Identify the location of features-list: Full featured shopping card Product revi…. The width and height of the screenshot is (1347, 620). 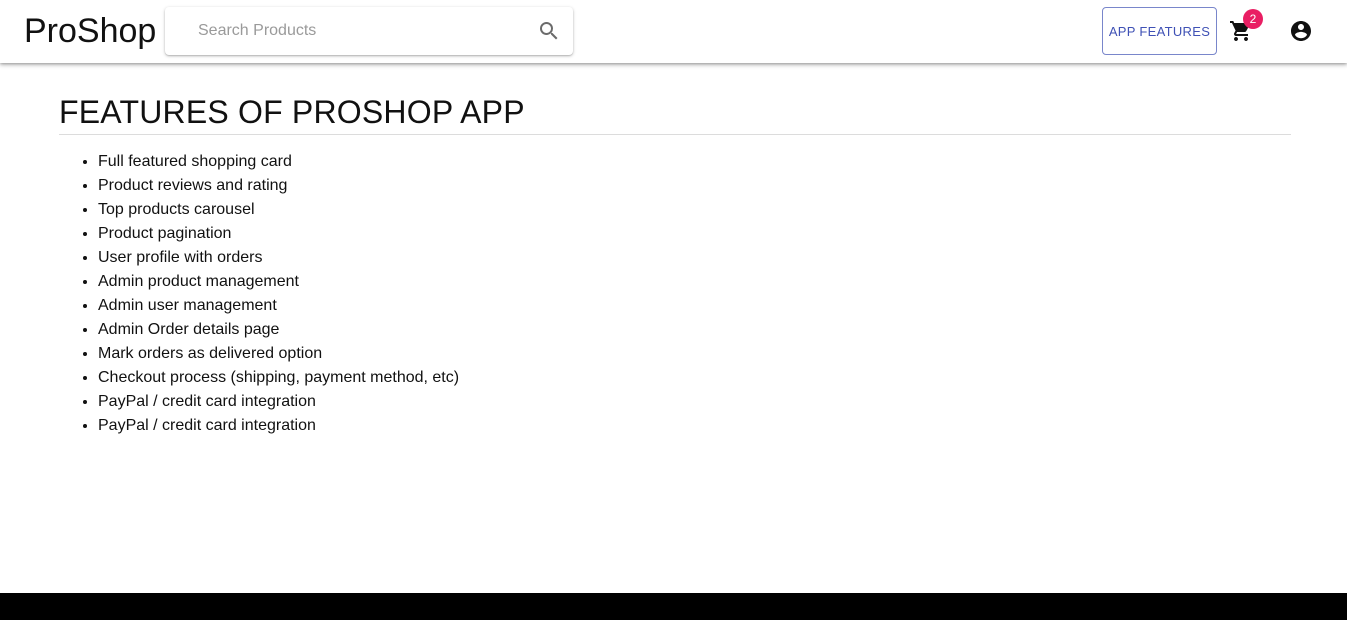
(278, 294).